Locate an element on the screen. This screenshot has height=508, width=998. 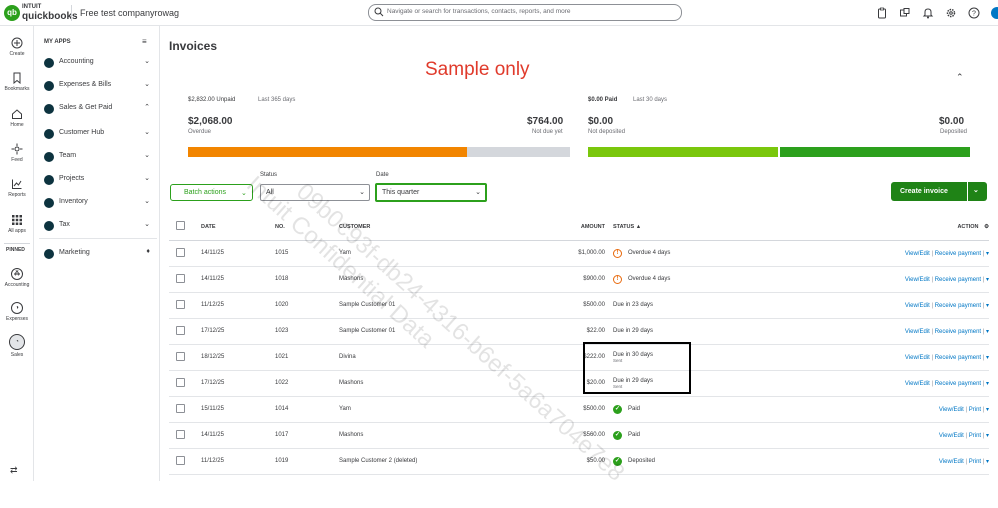
rail-create: Create is located at coordinates (17, 47).